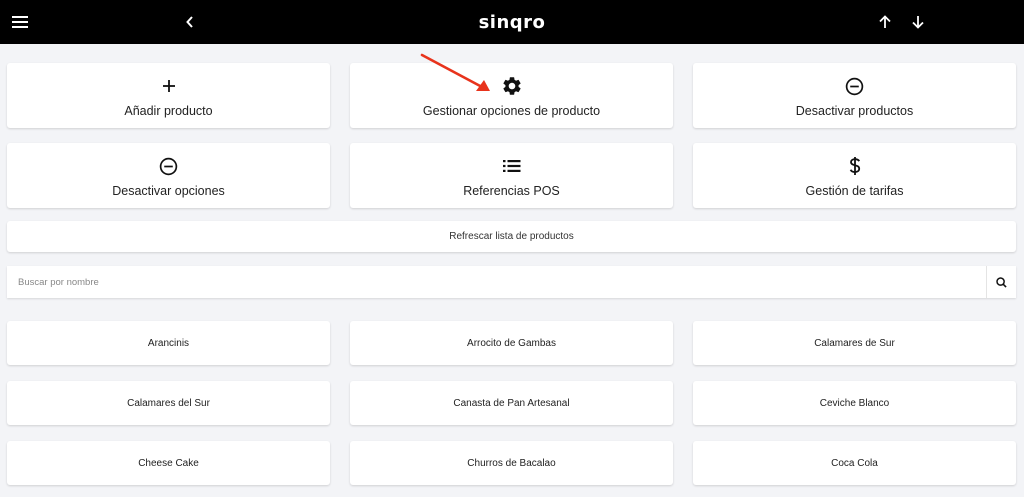 The height and width of the screenshot is (497, 1024). I want to click on search-bar, so click(511, 282).